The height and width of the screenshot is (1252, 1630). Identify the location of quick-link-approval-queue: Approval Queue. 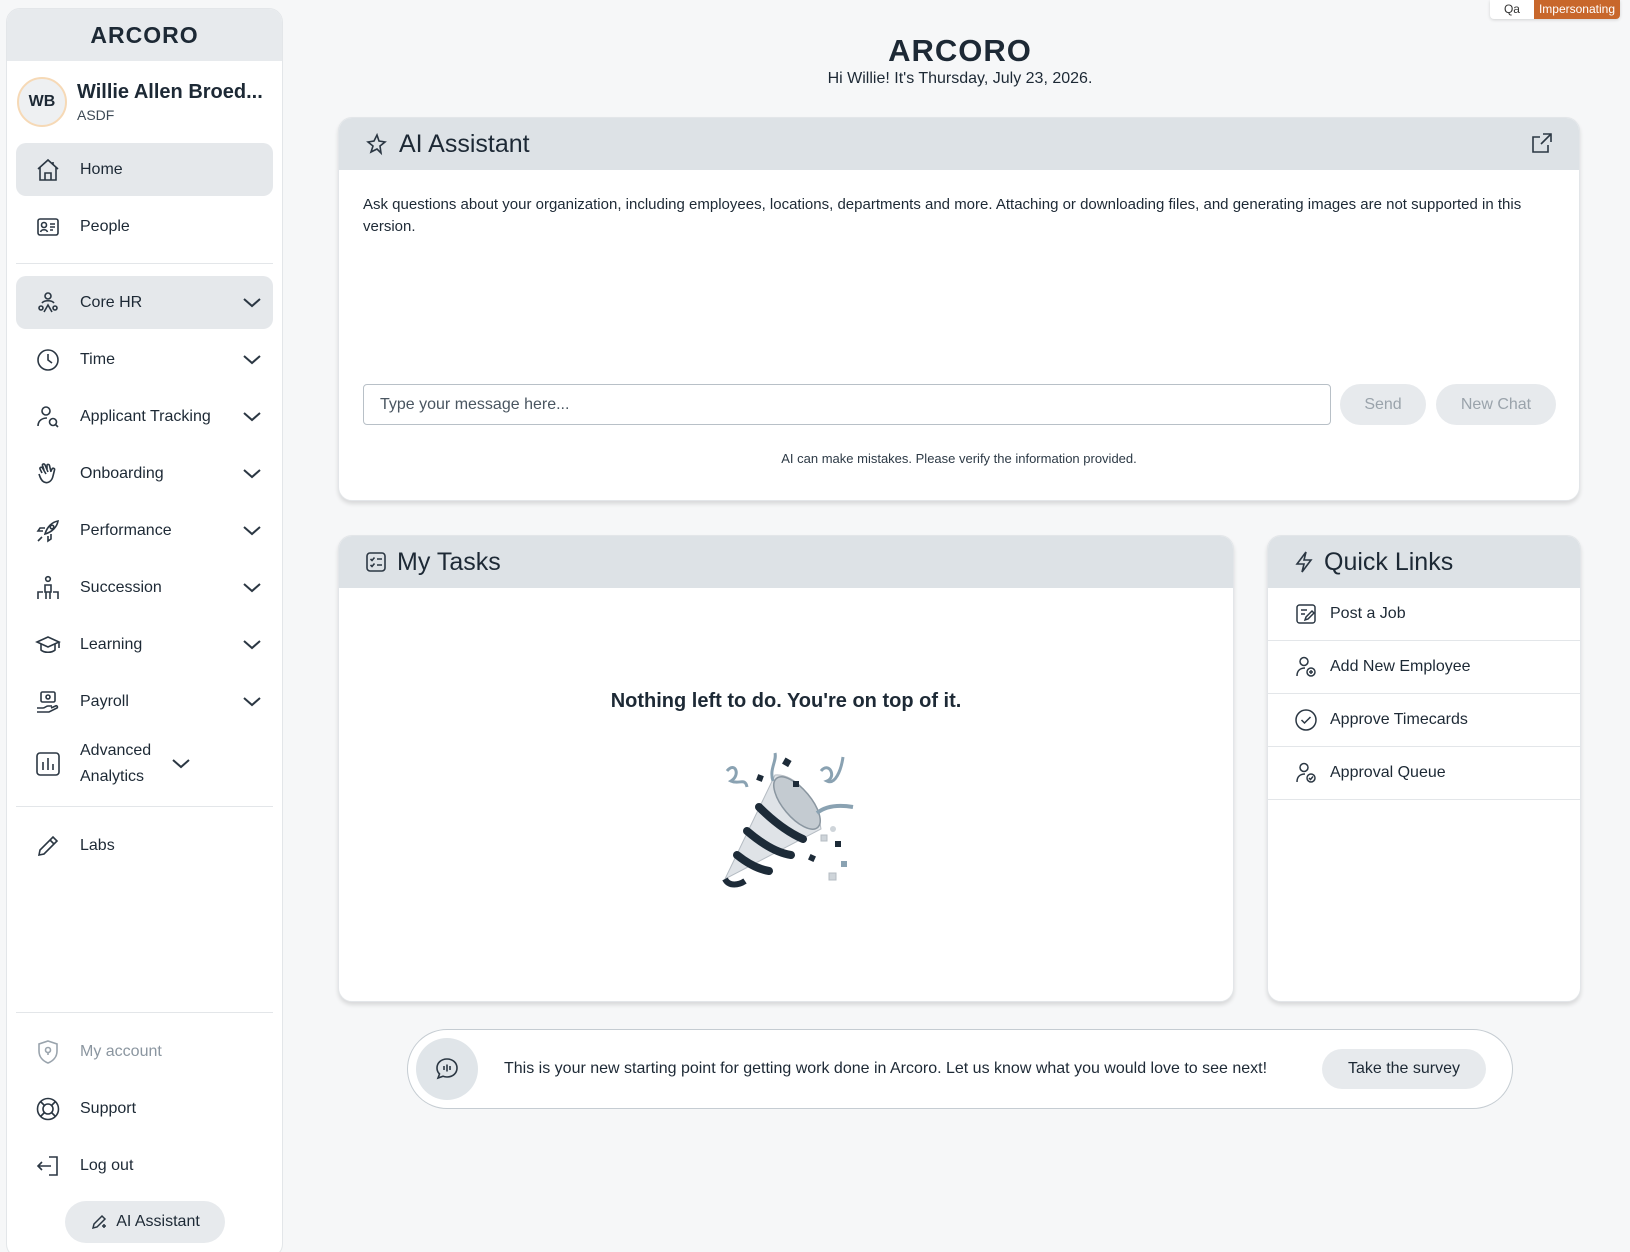
(1424, 773).